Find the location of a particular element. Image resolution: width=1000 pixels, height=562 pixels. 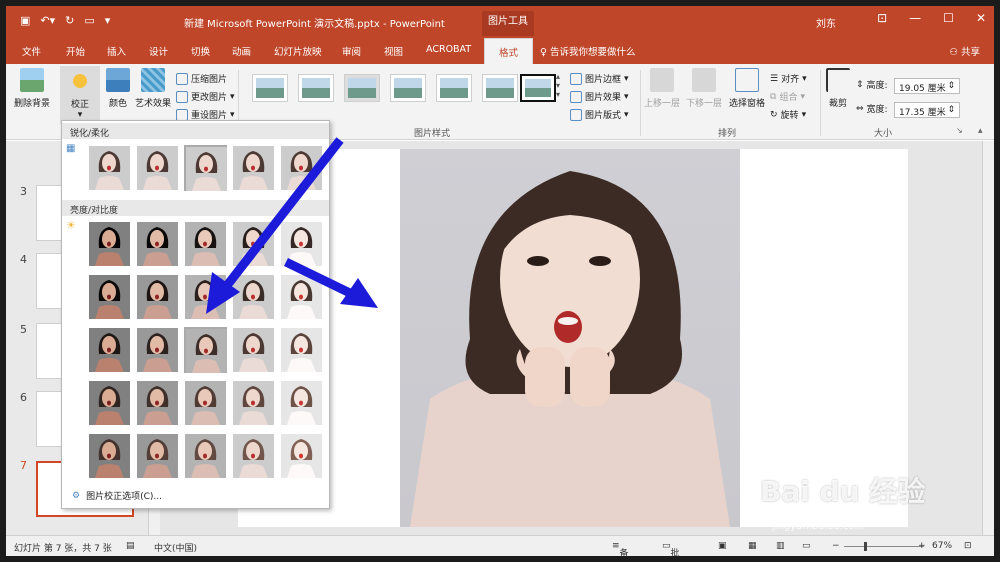

selection-pane-button: 选择窗格 is located at coordinates (747, 88).